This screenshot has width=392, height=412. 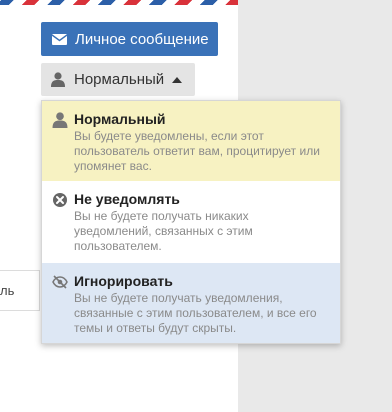 What do you see at coordinates (60, 200) in the screenshot?
I see `circle-x-icon` at bounding box center [60, 200].